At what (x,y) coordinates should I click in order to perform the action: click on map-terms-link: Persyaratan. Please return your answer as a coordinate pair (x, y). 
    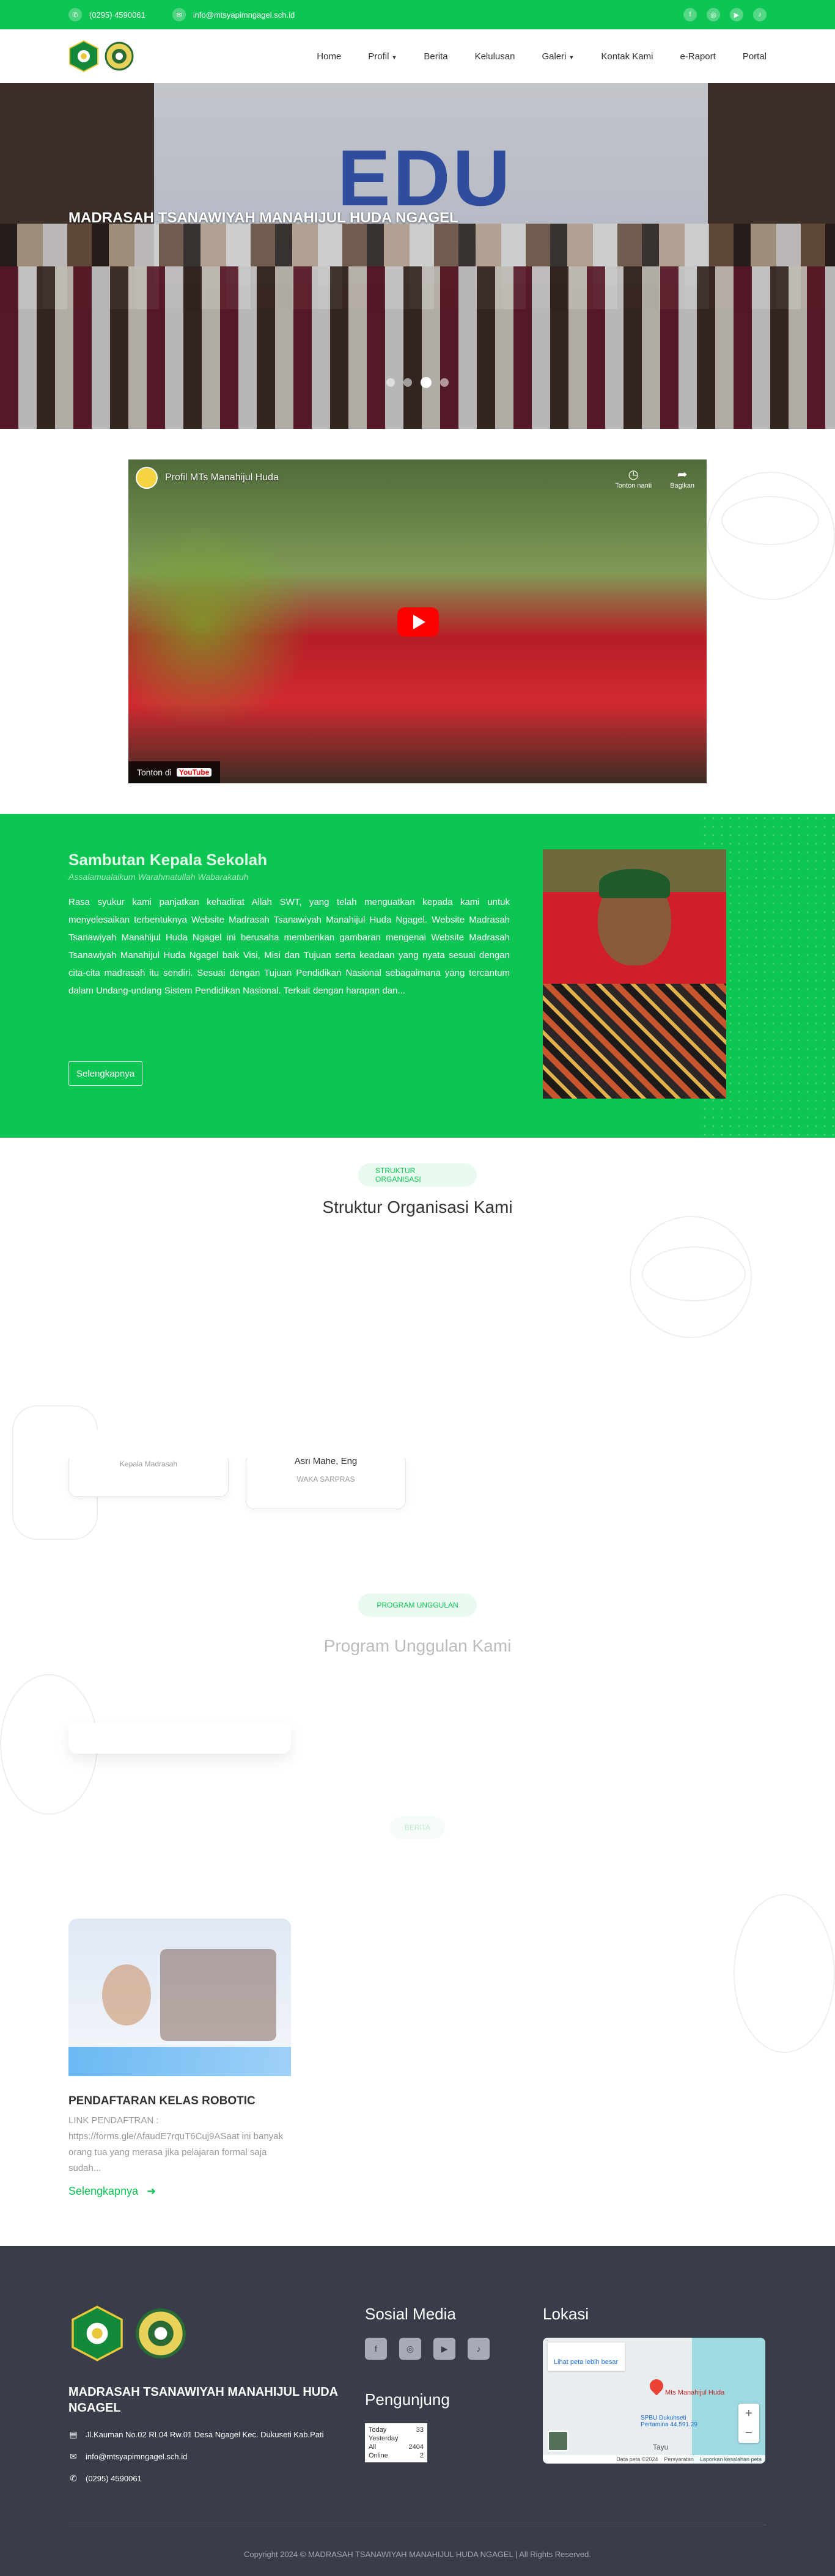
    Looking at the image, I should click on (679, 2459).